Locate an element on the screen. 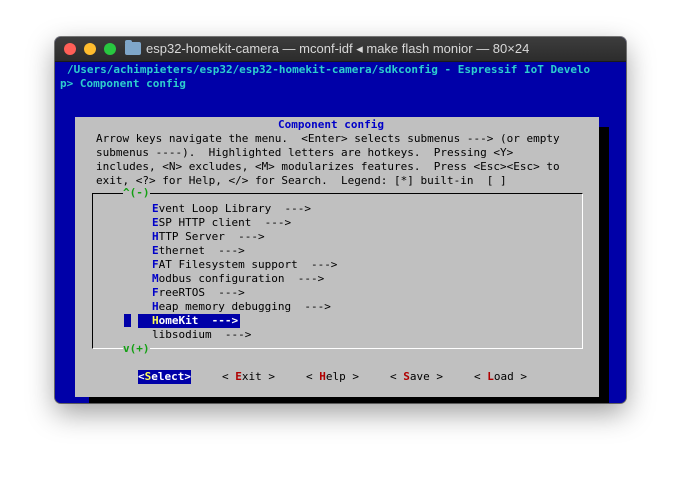  button-label: elect> is located at coordinates (171, 376).